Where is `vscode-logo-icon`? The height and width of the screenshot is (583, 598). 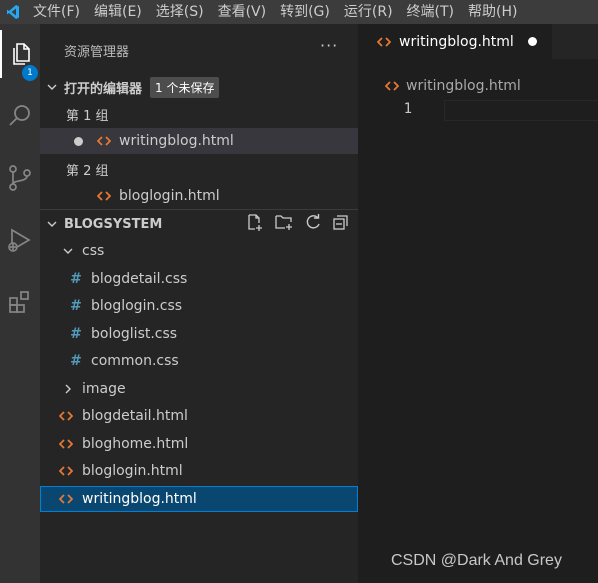 vscode-logo-icon is located at coordinates (13, 12).